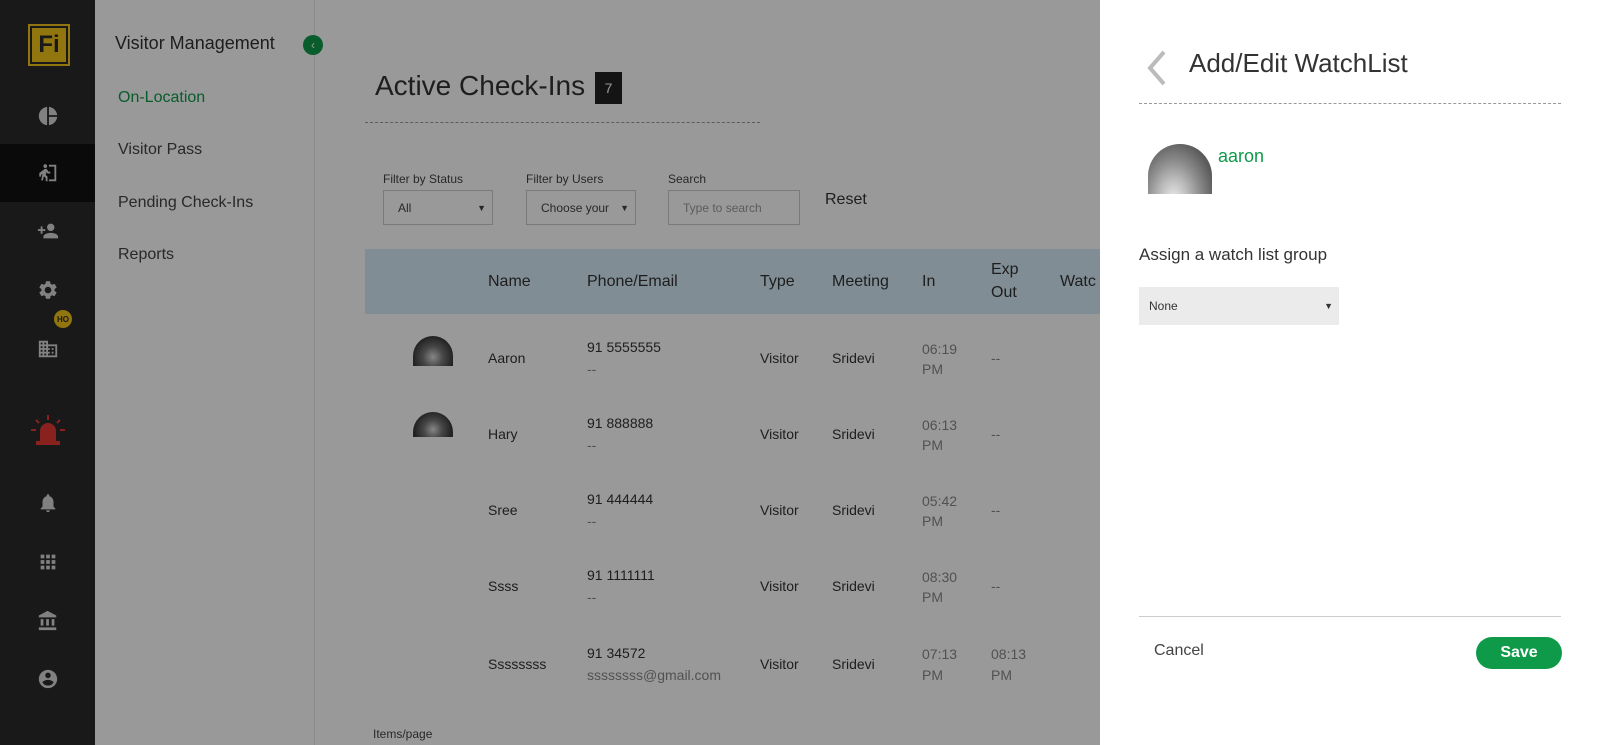  What do you see at coordinates (1239, 306) in the screenshot?
I see `watchlist-group-select: None ▼` at bounding box center [1239, 306].